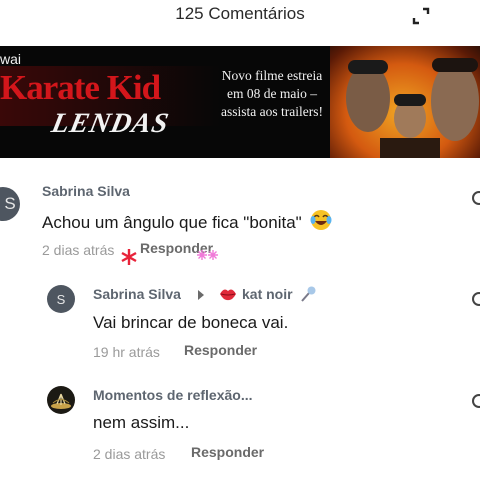  I want to click on comment-text-line: Achou um ângulo que fica "bonita", so click(187, 221).